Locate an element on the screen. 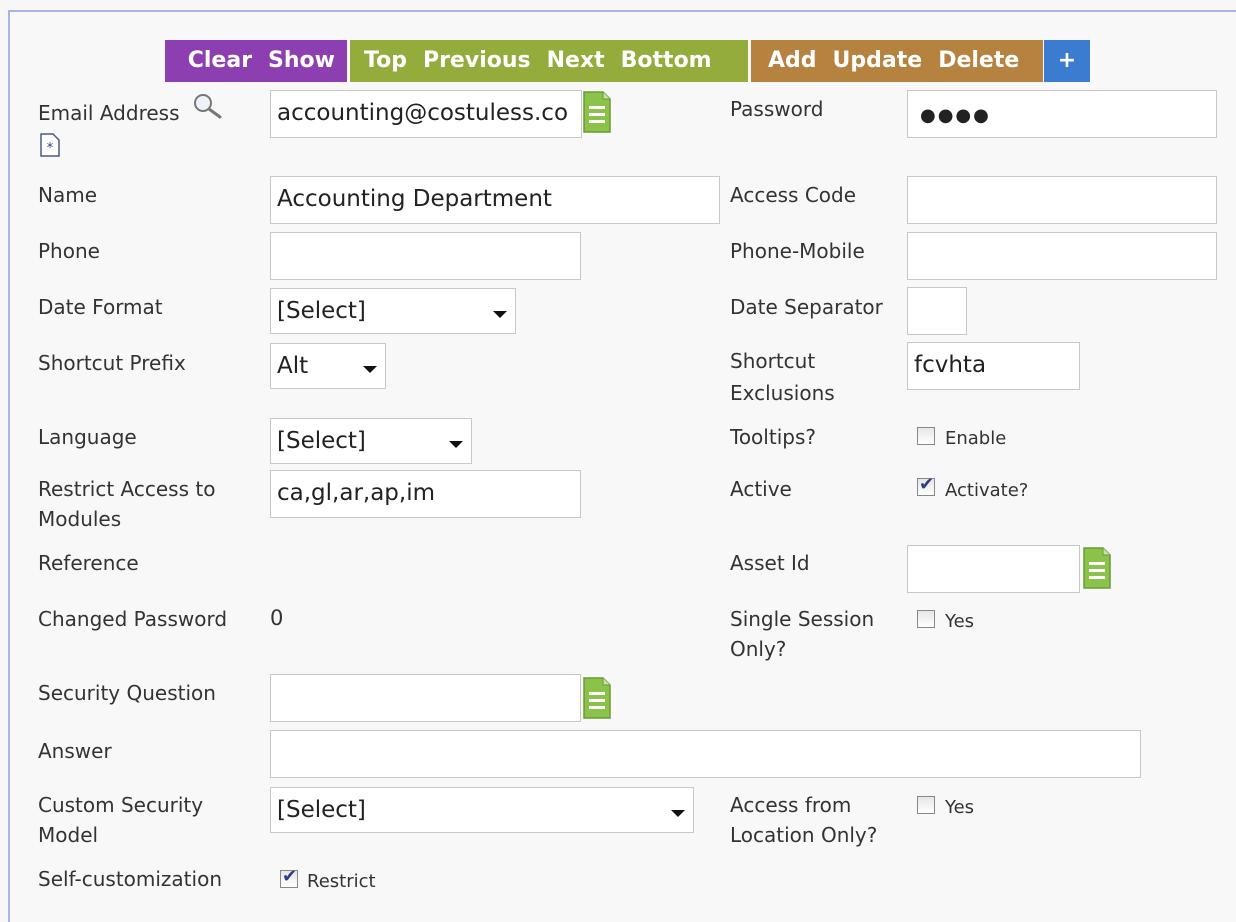 This screenshot has width=1236, height=922. shortcut-exclusions-label-line2: Exclusions is located at coordinates (782, 393).